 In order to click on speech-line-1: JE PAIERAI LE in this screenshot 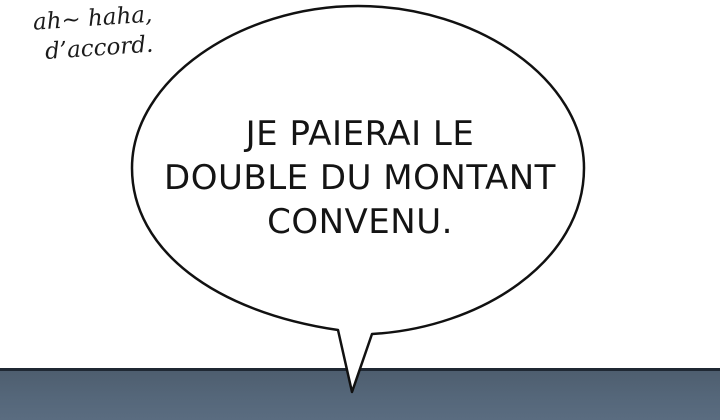, I will do `click(360, 134)`.